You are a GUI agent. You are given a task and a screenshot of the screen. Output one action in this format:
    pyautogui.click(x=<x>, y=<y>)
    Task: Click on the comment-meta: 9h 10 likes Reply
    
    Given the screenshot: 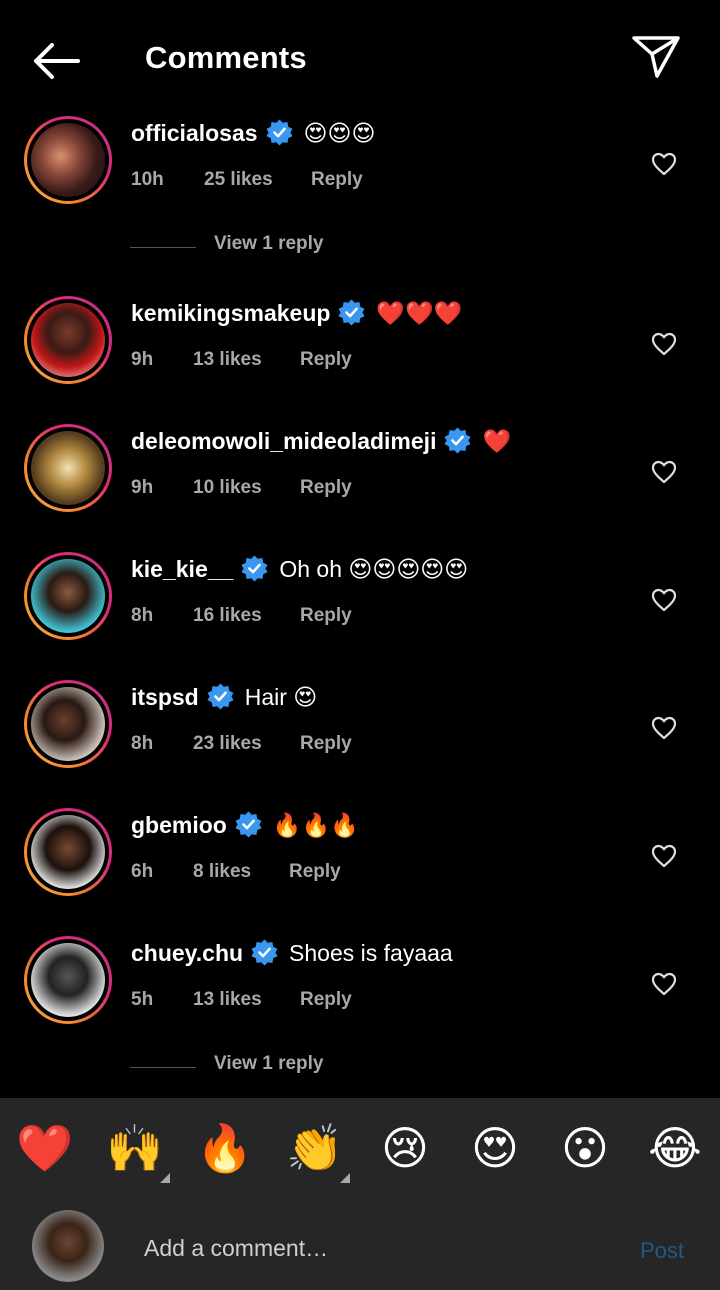 What is the action you would take?
    pyautogui.click(x=241, y=488)
    